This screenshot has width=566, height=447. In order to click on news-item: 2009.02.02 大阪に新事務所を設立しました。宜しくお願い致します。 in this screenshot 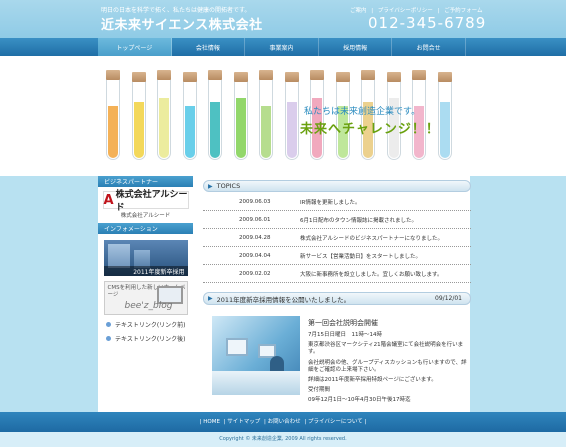, I will do `click(337, 274)`.